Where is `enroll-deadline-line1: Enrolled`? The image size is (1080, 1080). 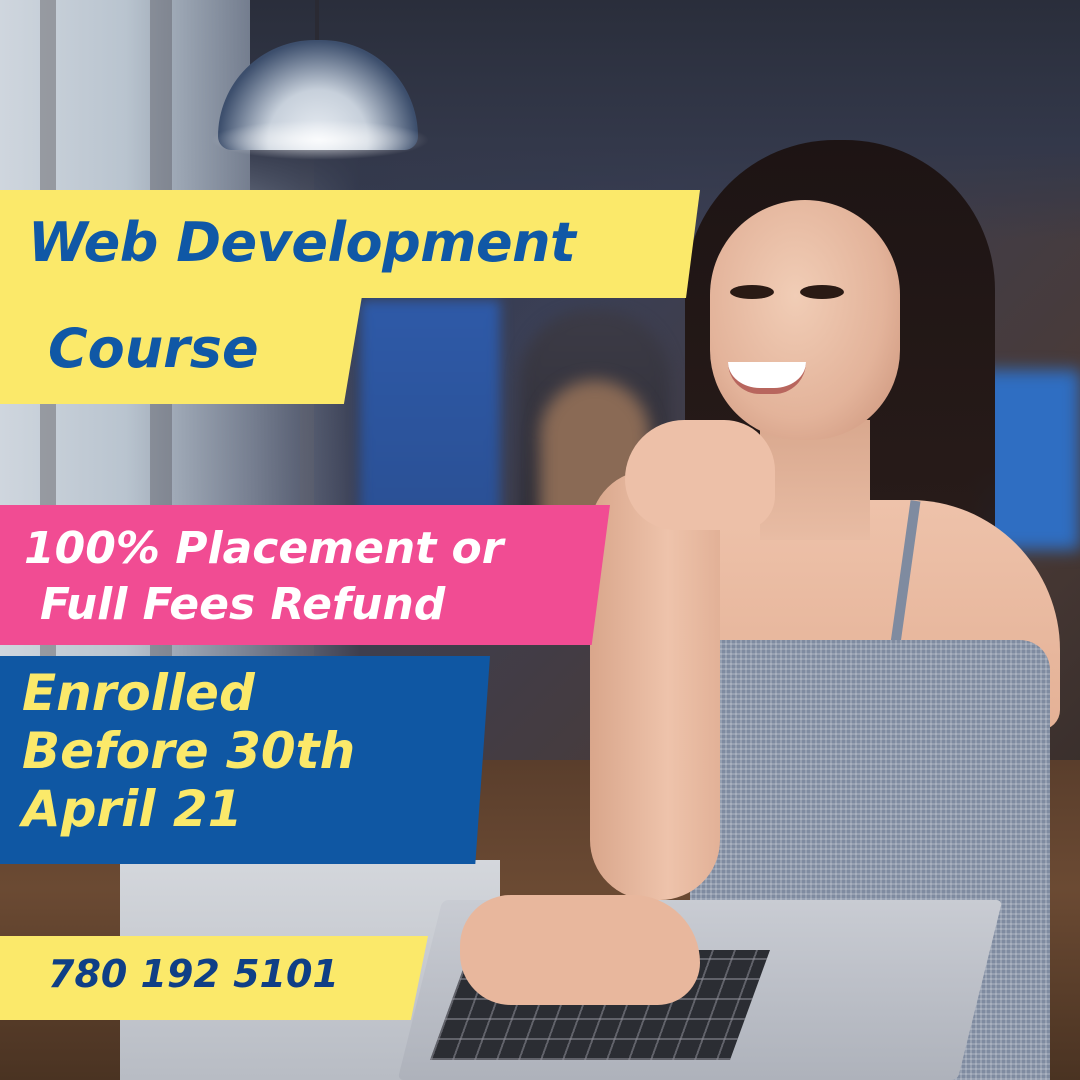 enroll-deadline-line1: Enrolled is located at coordinates (138, 693).